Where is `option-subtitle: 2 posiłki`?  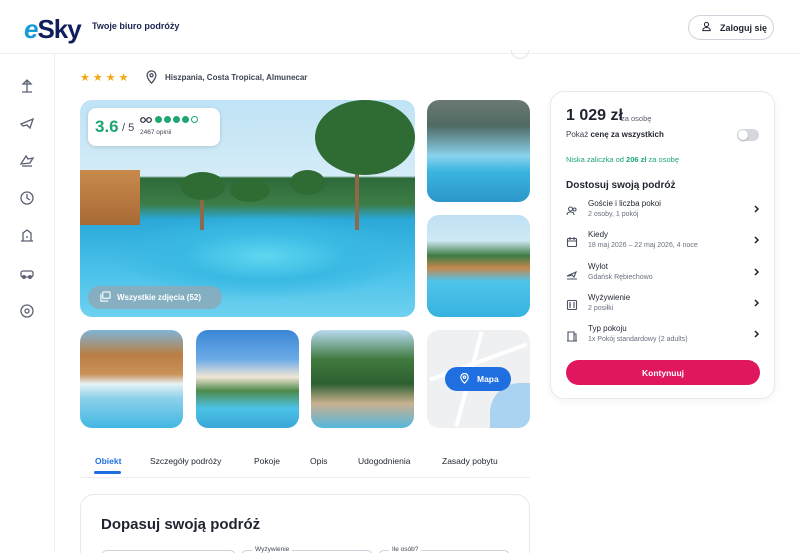
option-subtitle: 2 posiłki is located at coordinates (601, 308).